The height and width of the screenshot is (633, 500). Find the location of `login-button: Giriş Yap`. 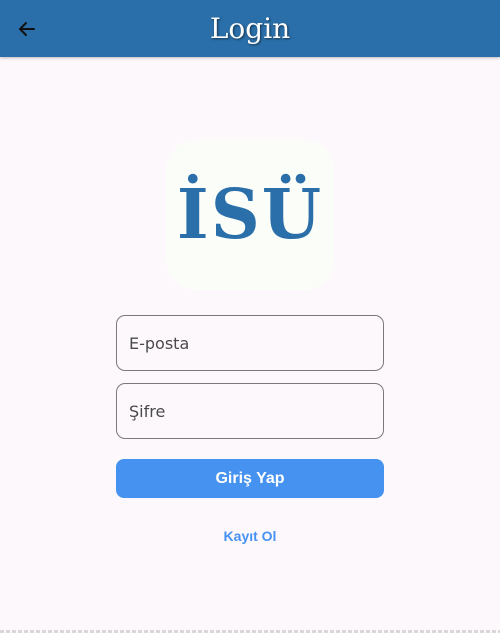

login-button: Giriş Yap is located at coordinates (250, 478).